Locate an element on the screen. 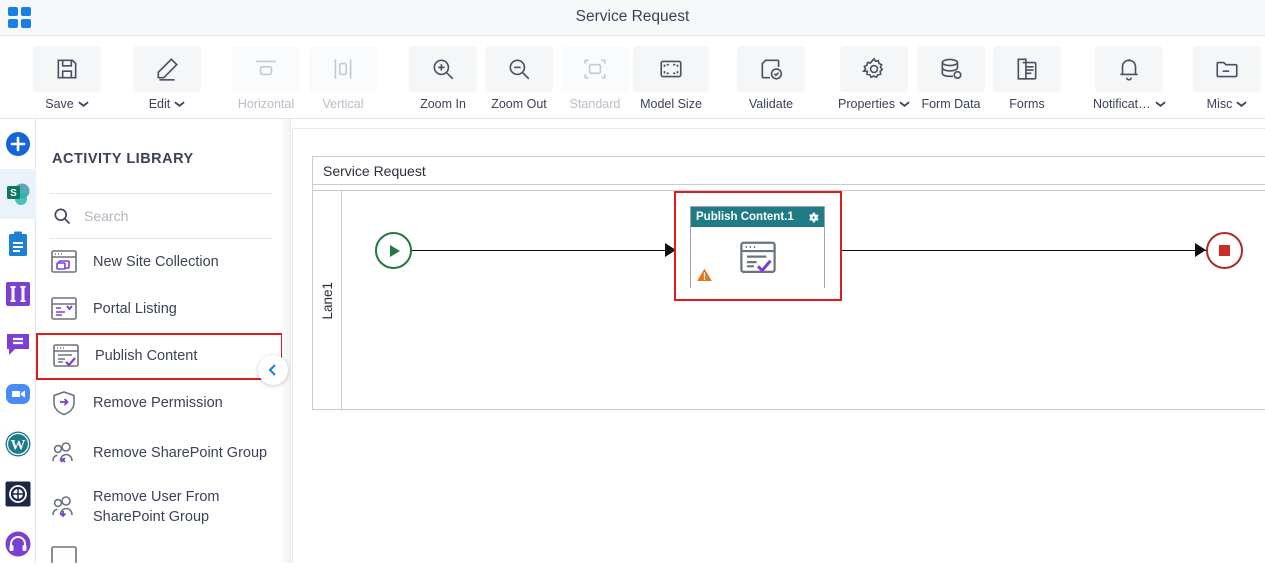 The height and width of the screenshot is (569, 1265). activity-item-remove-permission: Remove Permission is located at coordinates (161, 403).